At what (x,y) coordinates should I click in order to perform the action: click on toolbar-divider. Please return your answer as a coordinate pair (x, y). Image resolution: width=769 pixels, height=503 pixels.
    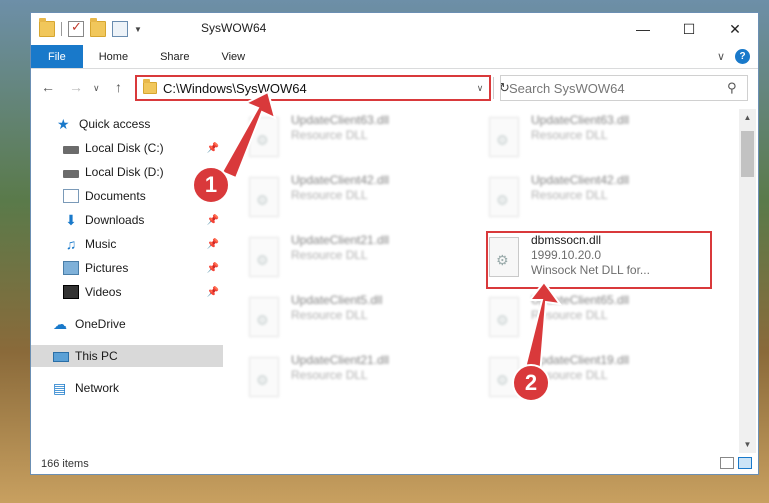
    Looking at the image, I should click on (61, 29).